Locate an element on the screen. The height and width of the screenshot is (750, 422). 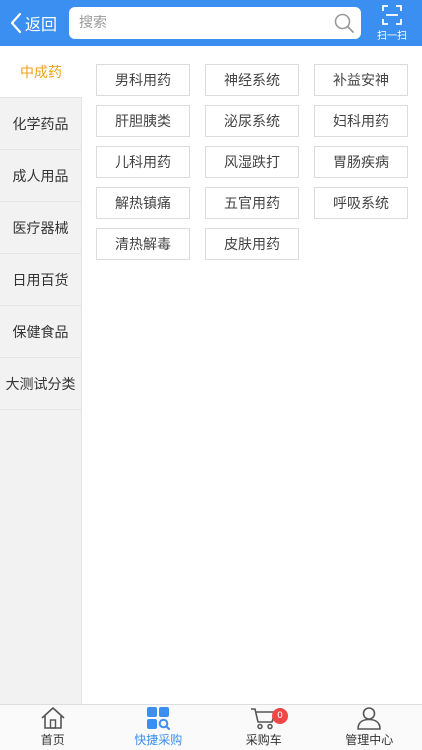
subcategory-tag: 泌尿系统 is located at coordinates (252, 121).